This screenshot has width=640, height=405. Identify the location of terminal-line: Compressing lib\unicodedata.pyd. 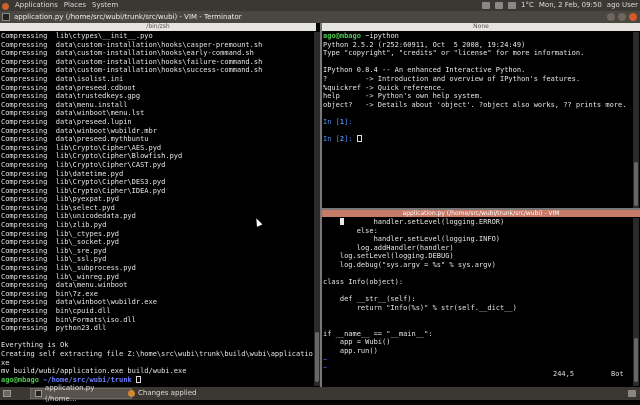
(68, 216).